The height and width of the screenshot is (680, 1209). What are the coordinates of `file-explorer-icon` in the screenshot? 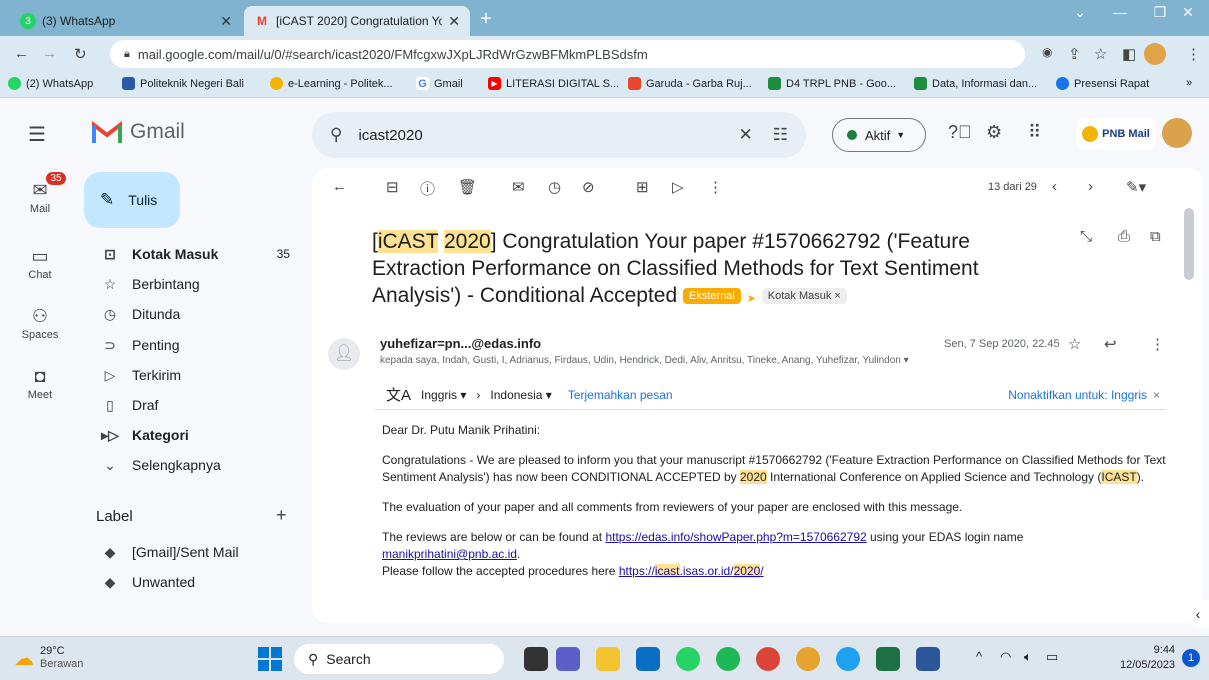 It's located at (608, 659).